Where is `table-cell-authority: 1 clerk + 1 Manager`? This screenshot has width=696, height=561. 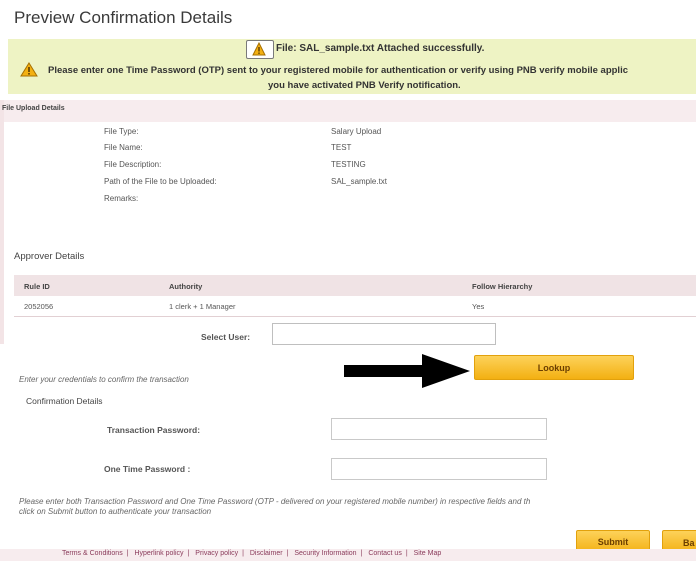 table-cell-authority: 1 clerk + 1 Manager is located at coordinates (202, 306).